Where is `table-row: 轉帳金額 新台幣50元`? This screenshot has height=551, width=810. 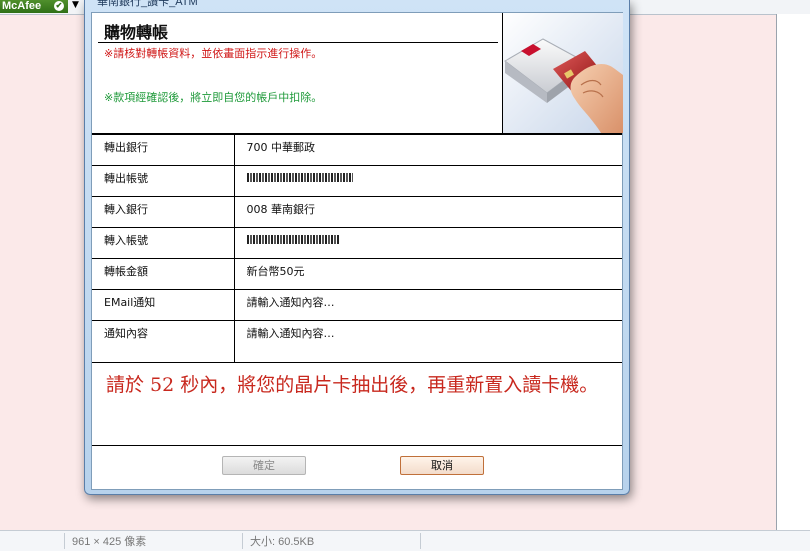
table-row: 轉帳金額 新台幣50元 is located at coordinates (357, 274).